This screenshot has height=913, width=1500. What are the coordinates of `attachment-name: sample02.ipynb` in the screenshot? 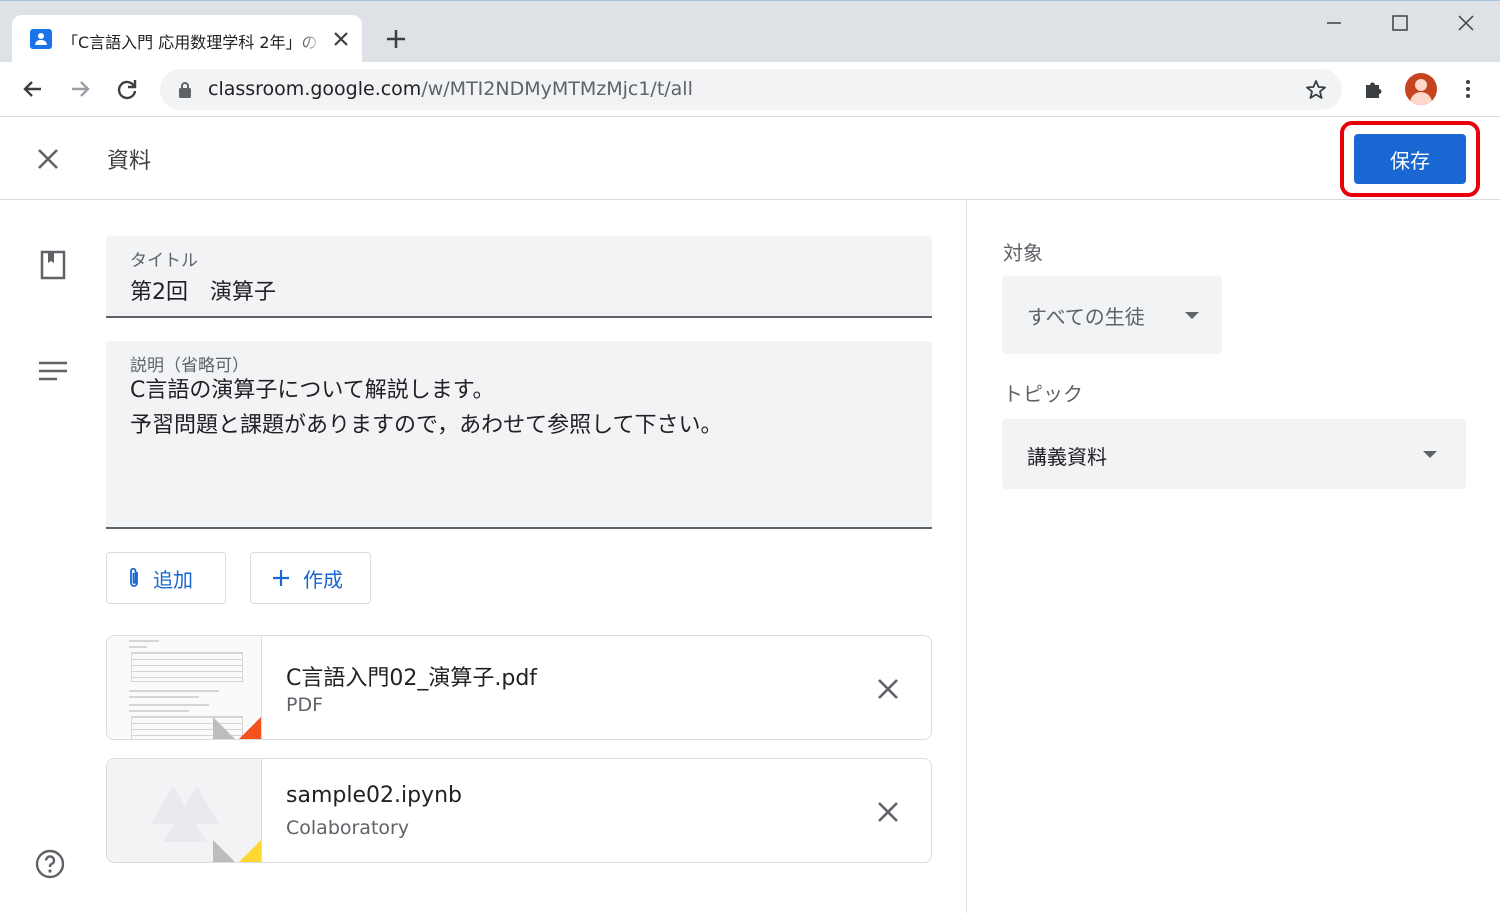 It's located at (374, 795).